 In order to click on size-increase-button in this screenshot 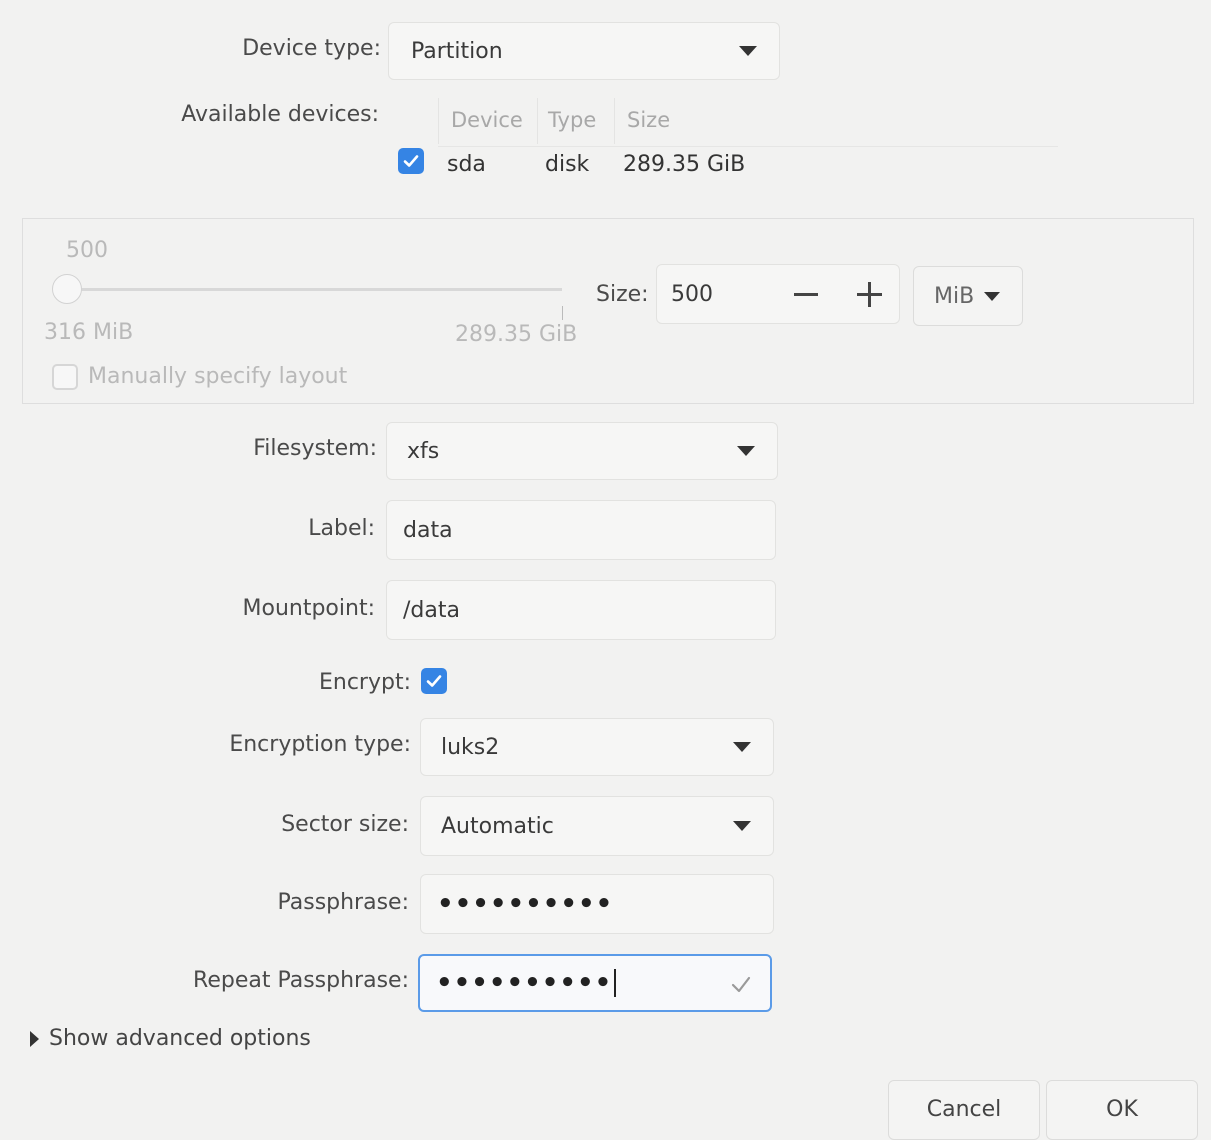, I will do `click(870, 294)`.